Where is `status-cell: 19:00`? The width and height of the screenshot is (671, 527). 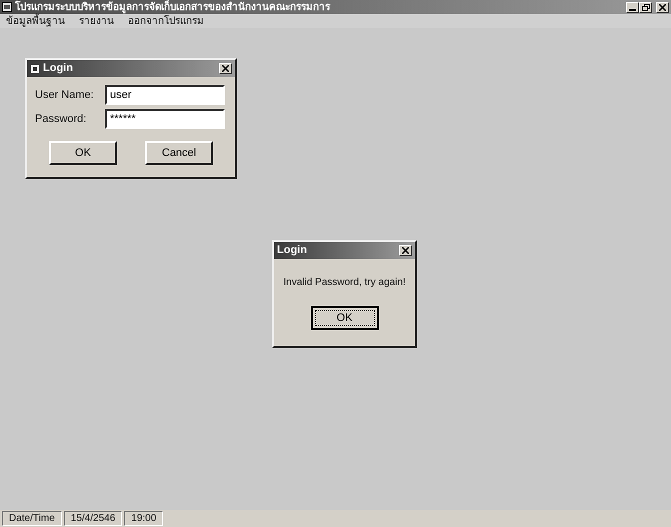
status-cell: 19:00 is located at coordinates (144, 518).